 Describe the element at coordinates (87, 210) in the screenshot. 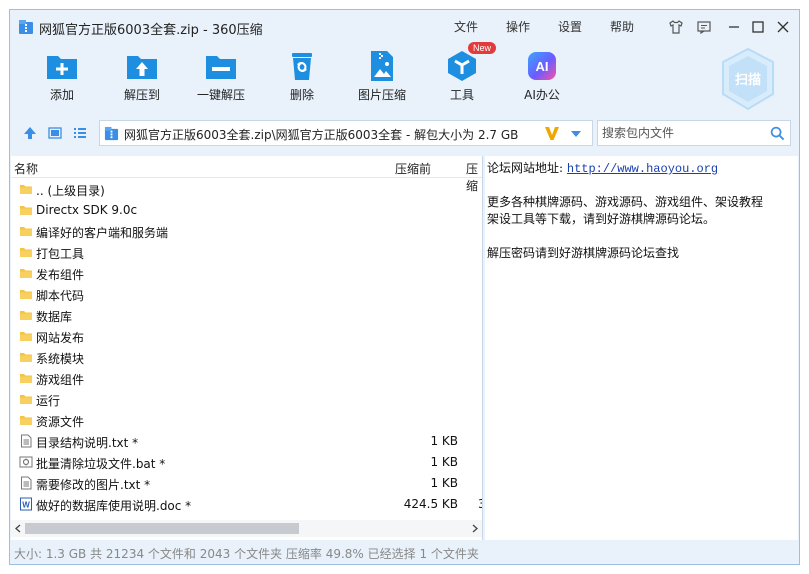

I see `file-name: Directx SDK 9.0c` at that location.